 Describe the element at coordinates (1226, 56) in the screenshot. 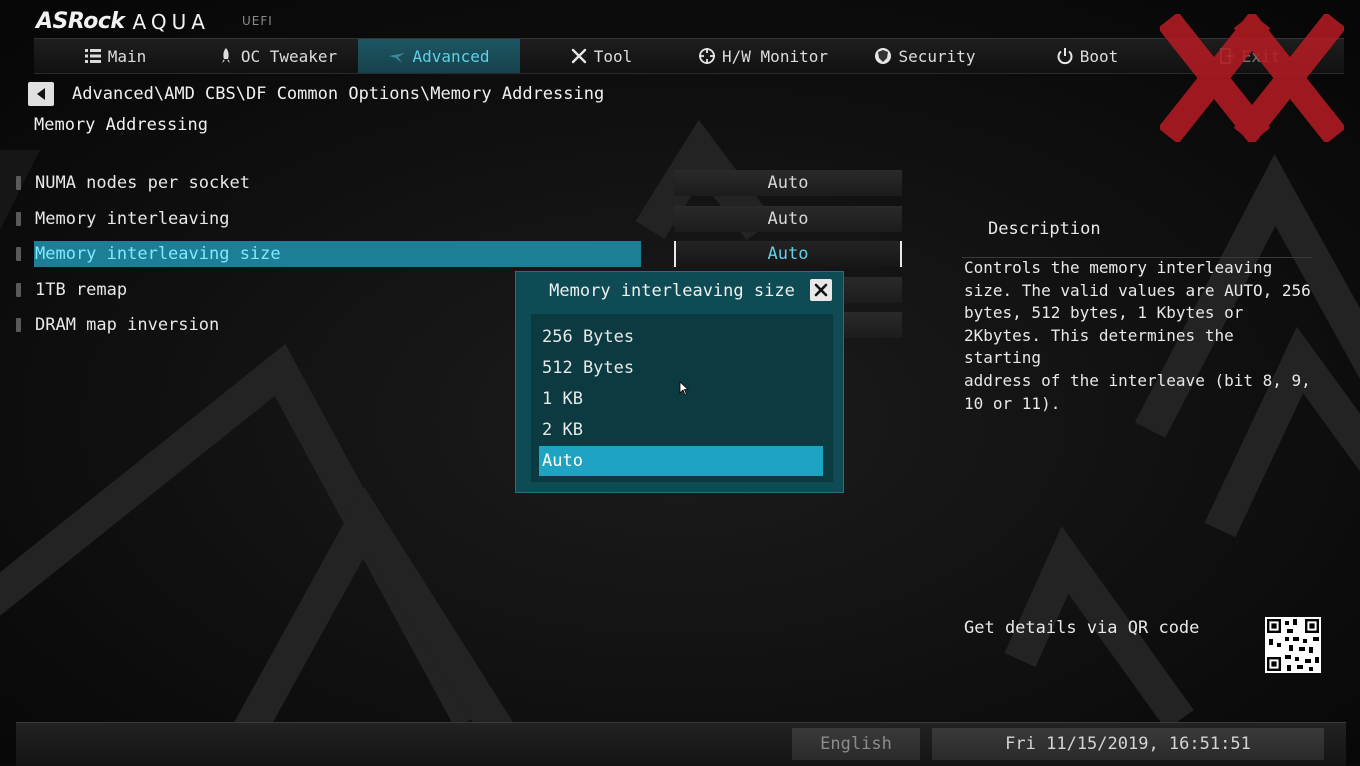

I see `exit-icon` at that location.